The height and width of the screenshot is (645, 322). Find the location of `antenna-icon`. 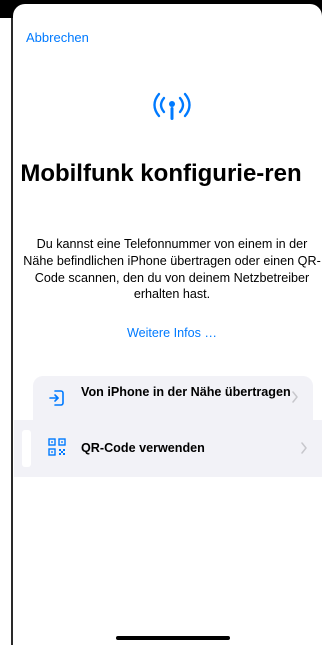

antenna-icon is located at coordinates (172, 106).